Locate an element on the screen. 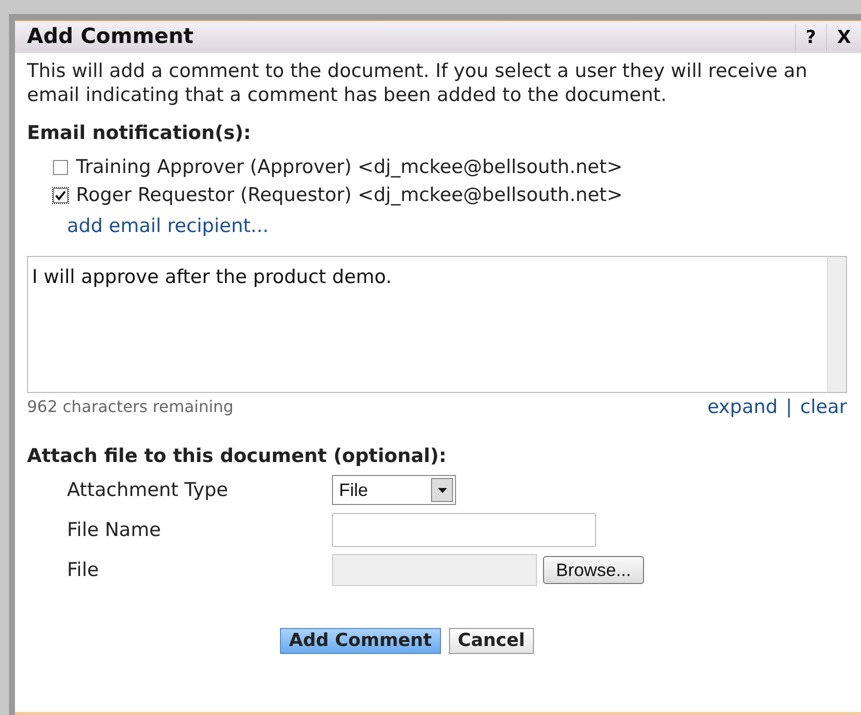 Image resolution: width=861 pixels, height=715 pixels. cancel-button: Cancel is located at coordinates (491, 641).